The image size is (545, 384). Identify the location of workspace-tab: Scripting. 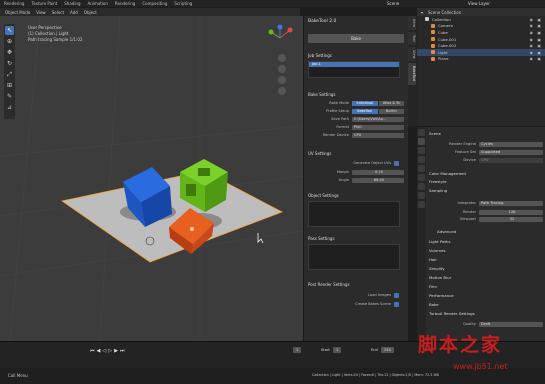
(183, 3).